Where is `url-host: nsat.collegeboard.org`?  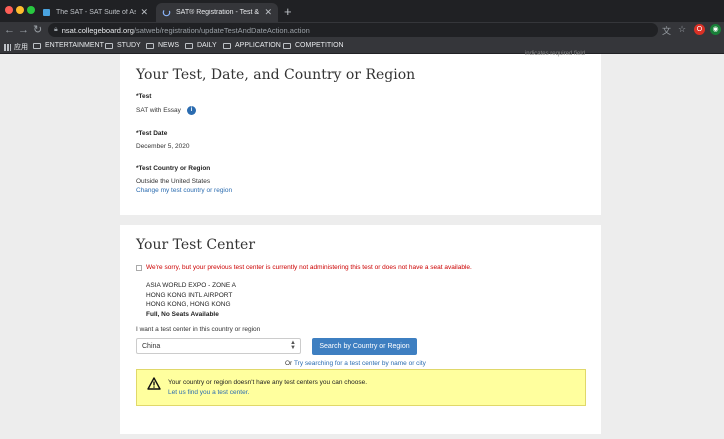 url-host: nsat.collegeboard.org is located at coordinates (97, 30).